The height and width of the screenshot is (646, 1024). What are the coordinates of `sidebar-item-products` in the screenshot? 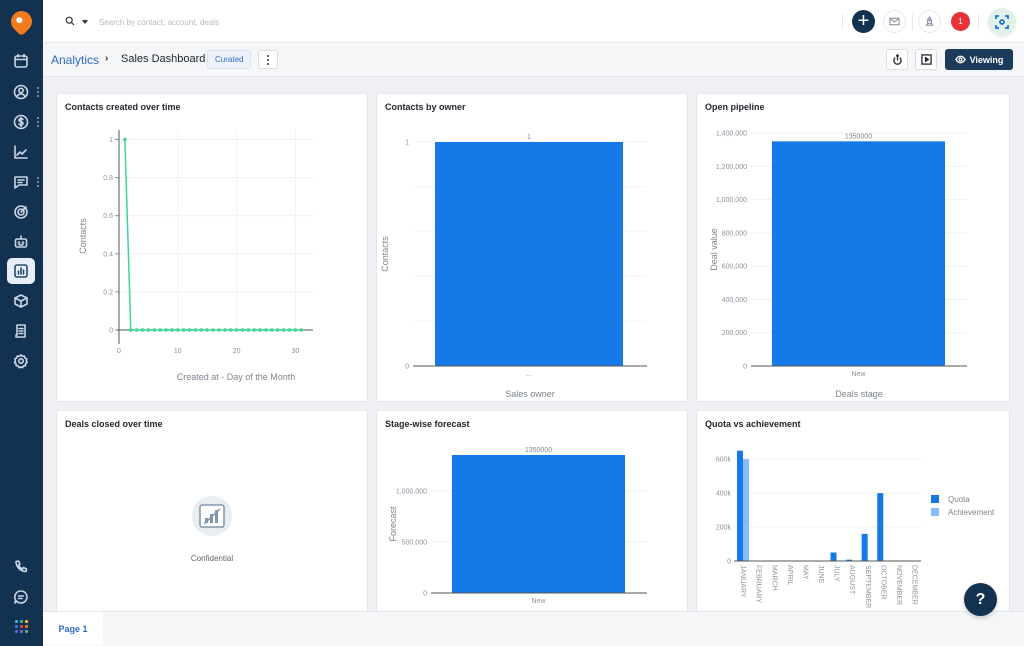 It's located at (21, 301).